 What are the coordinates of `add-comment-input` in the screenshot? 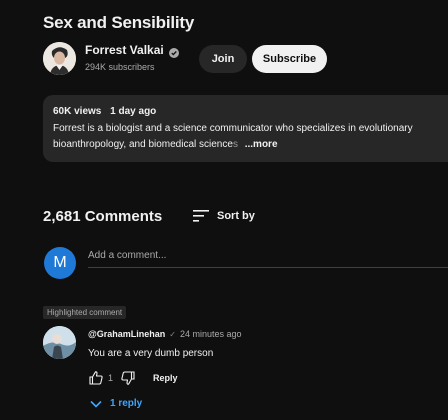 It's located at (268, 258).